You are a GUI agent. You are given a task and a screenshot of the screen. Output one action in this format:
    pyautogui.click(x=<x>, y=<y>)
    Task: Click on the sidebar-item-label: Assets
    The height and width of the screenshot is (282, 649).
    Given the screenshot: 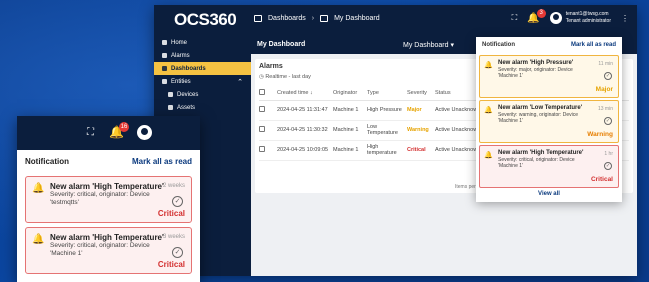 What is the action you would take?
    pyautogui.click(x=186, y=107)
    